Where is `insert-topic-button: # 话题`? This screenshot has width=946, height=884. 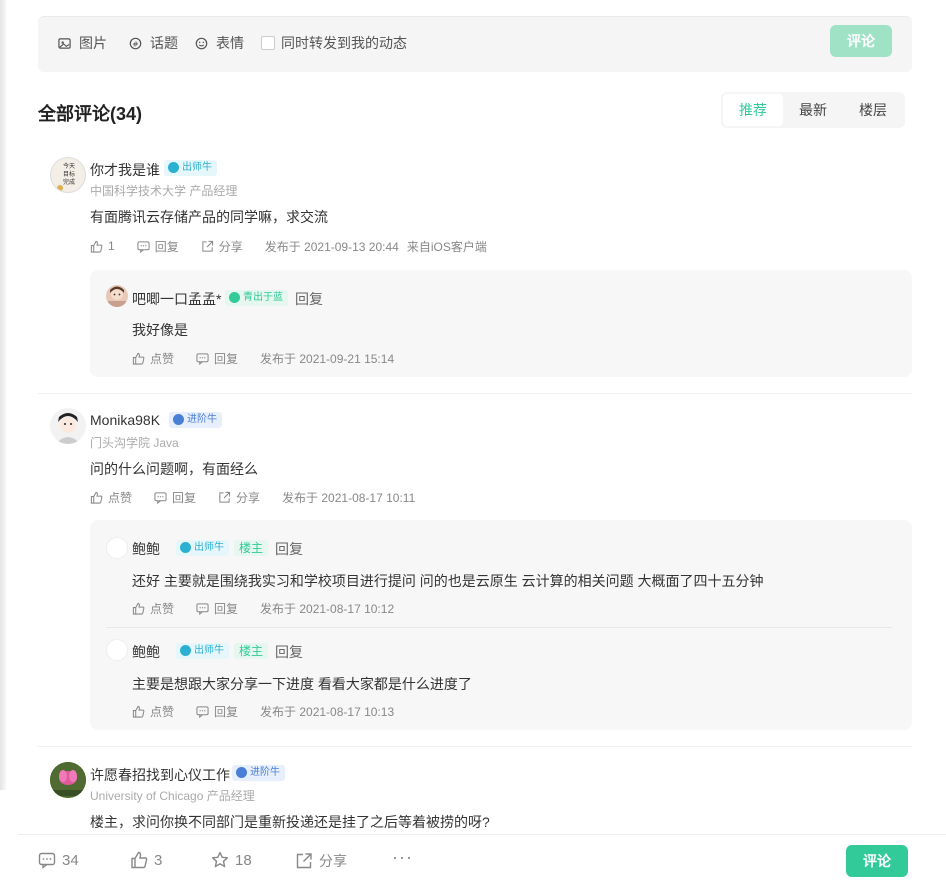
insert-topic-button: # 话题 is located at coordinates (153, 43).